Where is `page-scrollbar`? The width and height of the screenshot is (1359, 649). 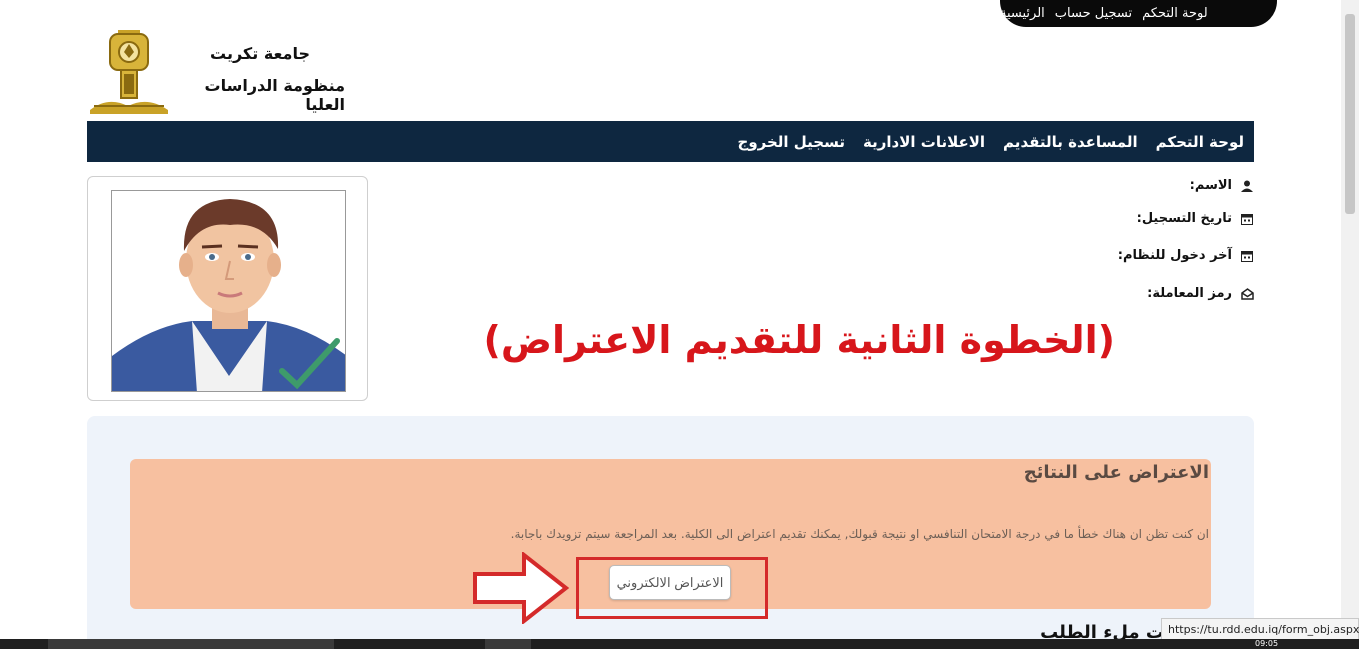
page-scrollbar is located at coordinates (1350, 319).